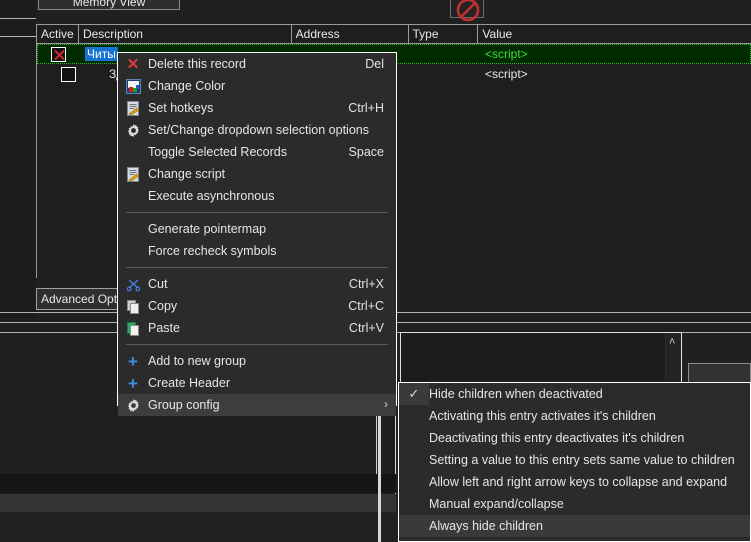 This screenshot has height=542, width=751. What do you see at coordinates (18, 18) in the screenshot?
I see `rail-top-left` at bounding box center [18, 18].